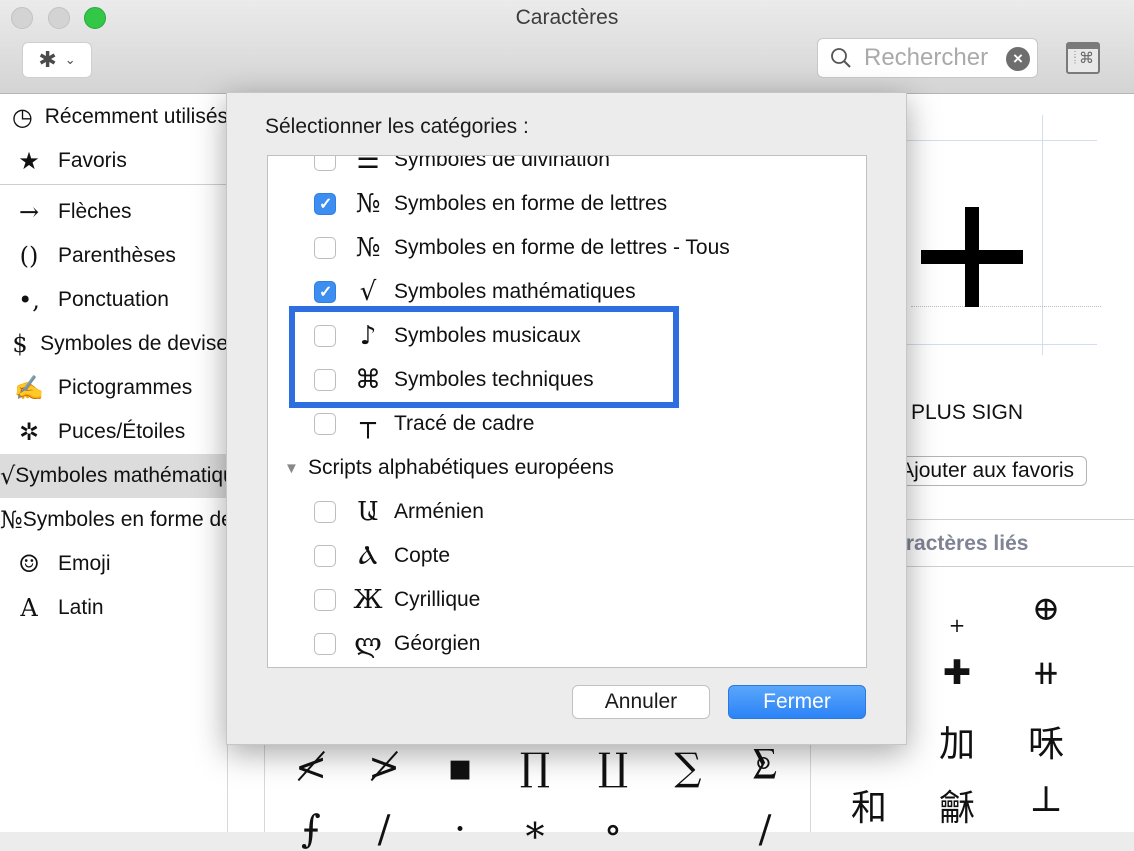 The width and height of the screenshot is (1134, 851). What do you see at coordinates (437, 643) in the screenshot?
I see `category-label: Géorgien` at bounding box center [437, 643].